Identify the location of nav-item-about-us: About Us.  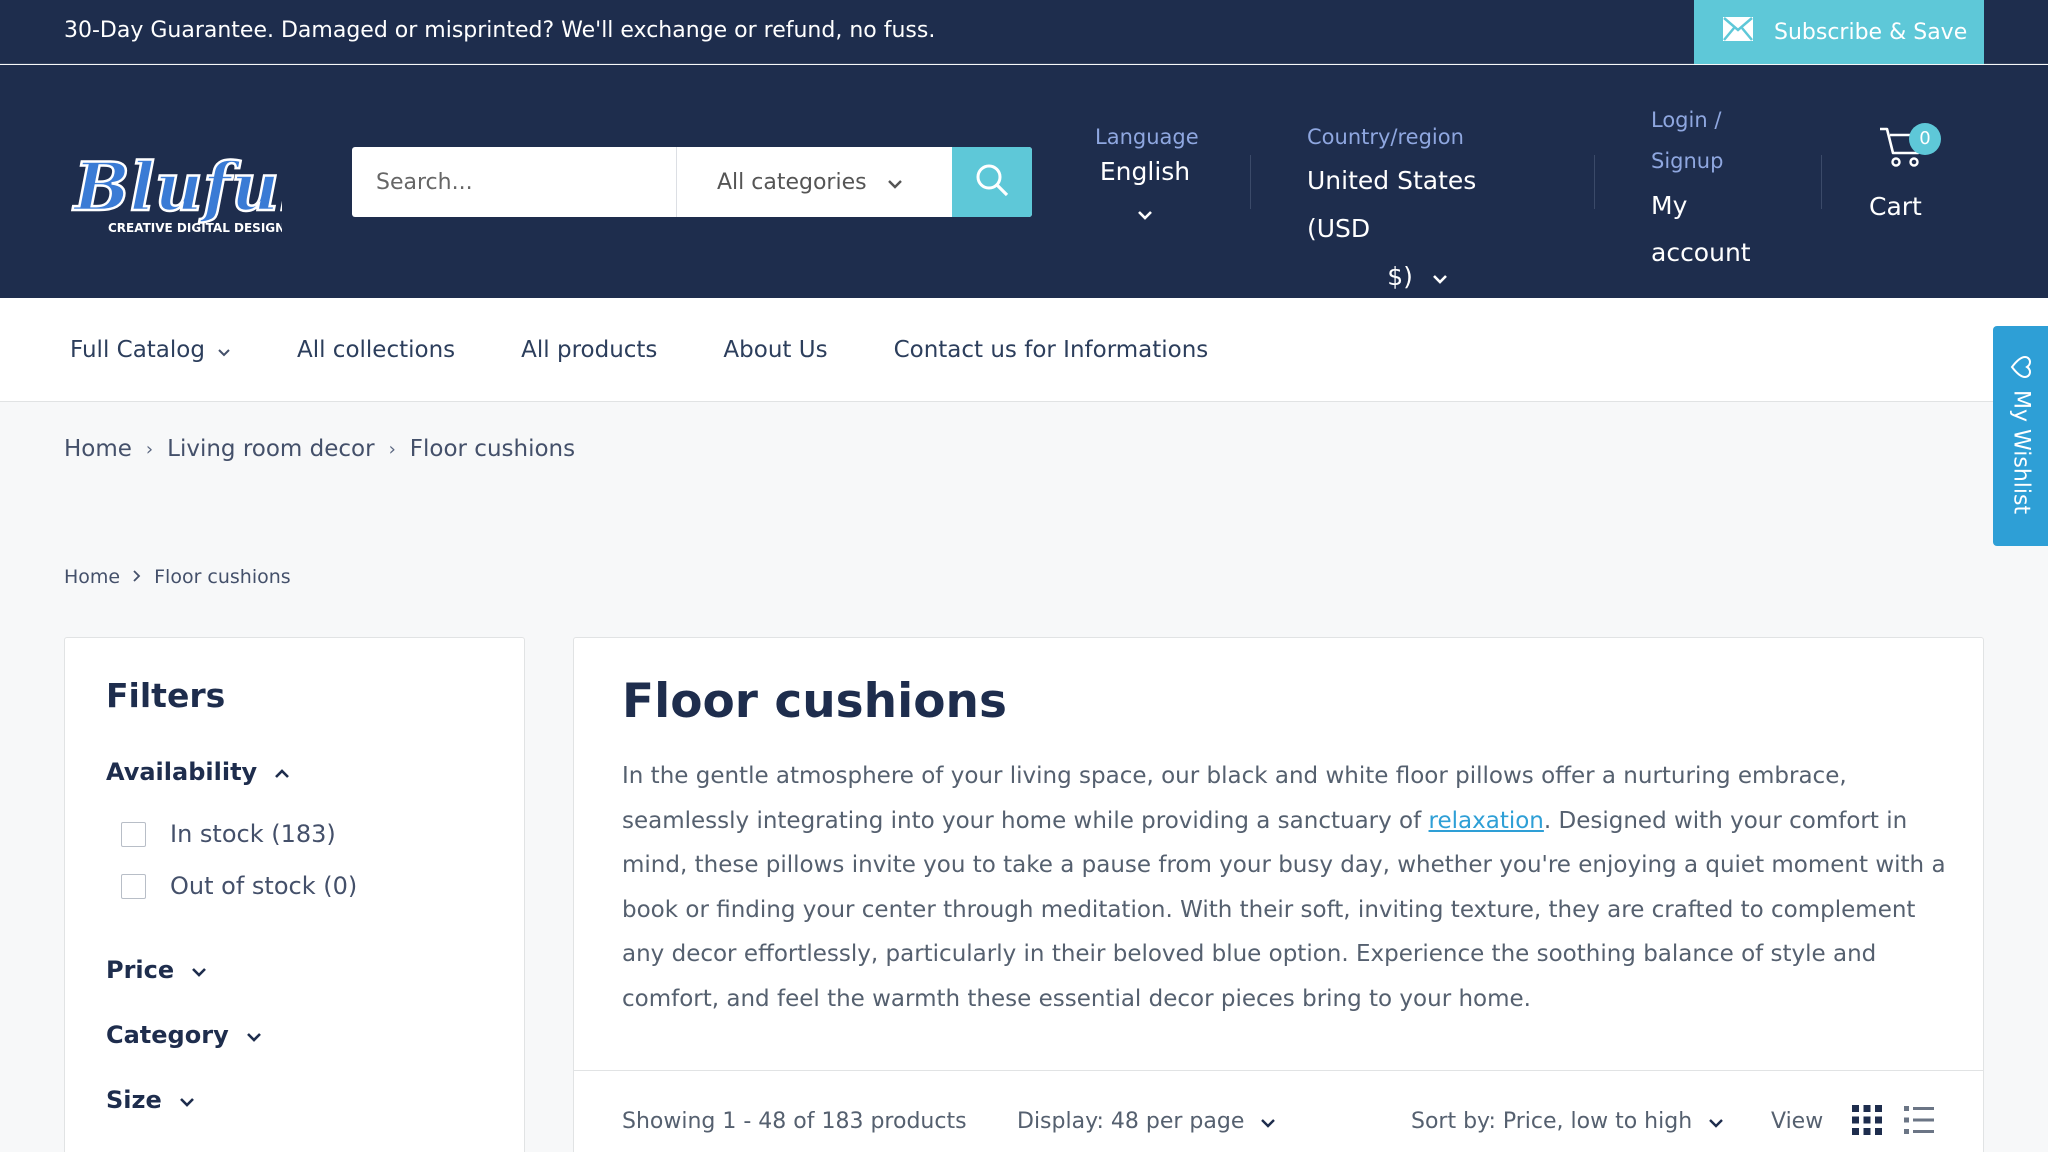
(775, 350).